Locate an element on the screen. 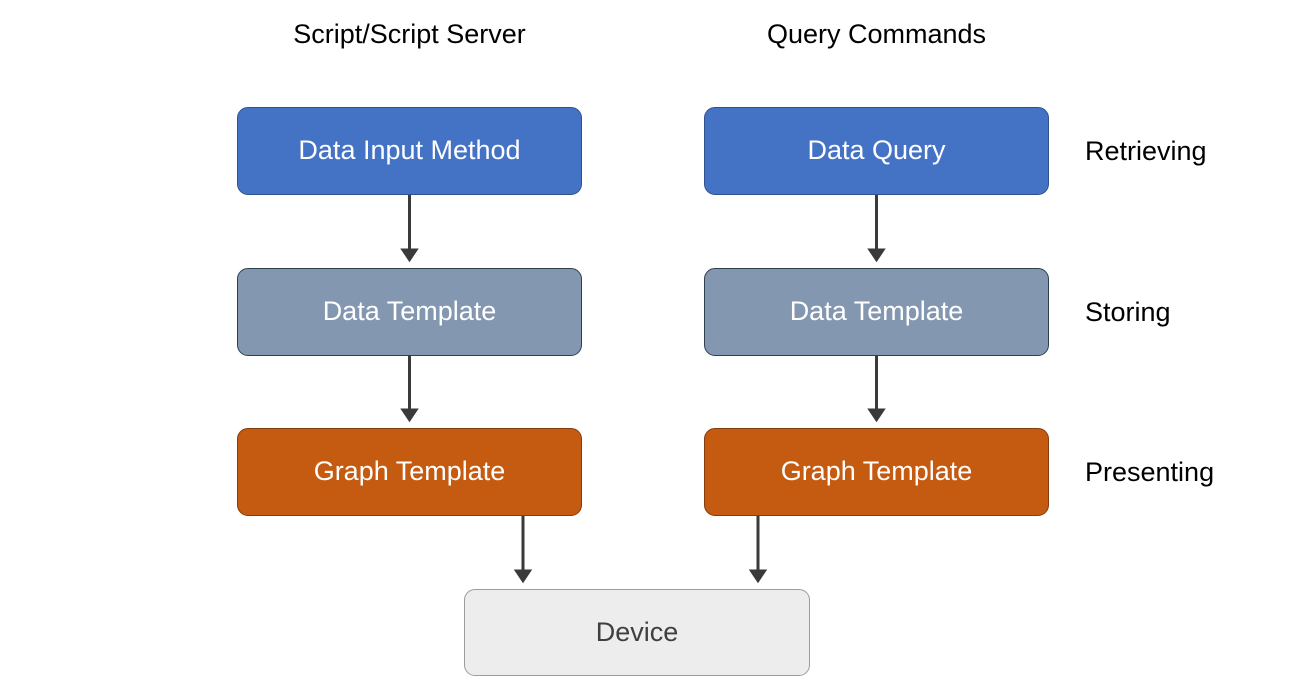 The width and height of the screenshot is (1302, 700). node-data-input-method: Data Input Method is located at coordinates (409, 151).